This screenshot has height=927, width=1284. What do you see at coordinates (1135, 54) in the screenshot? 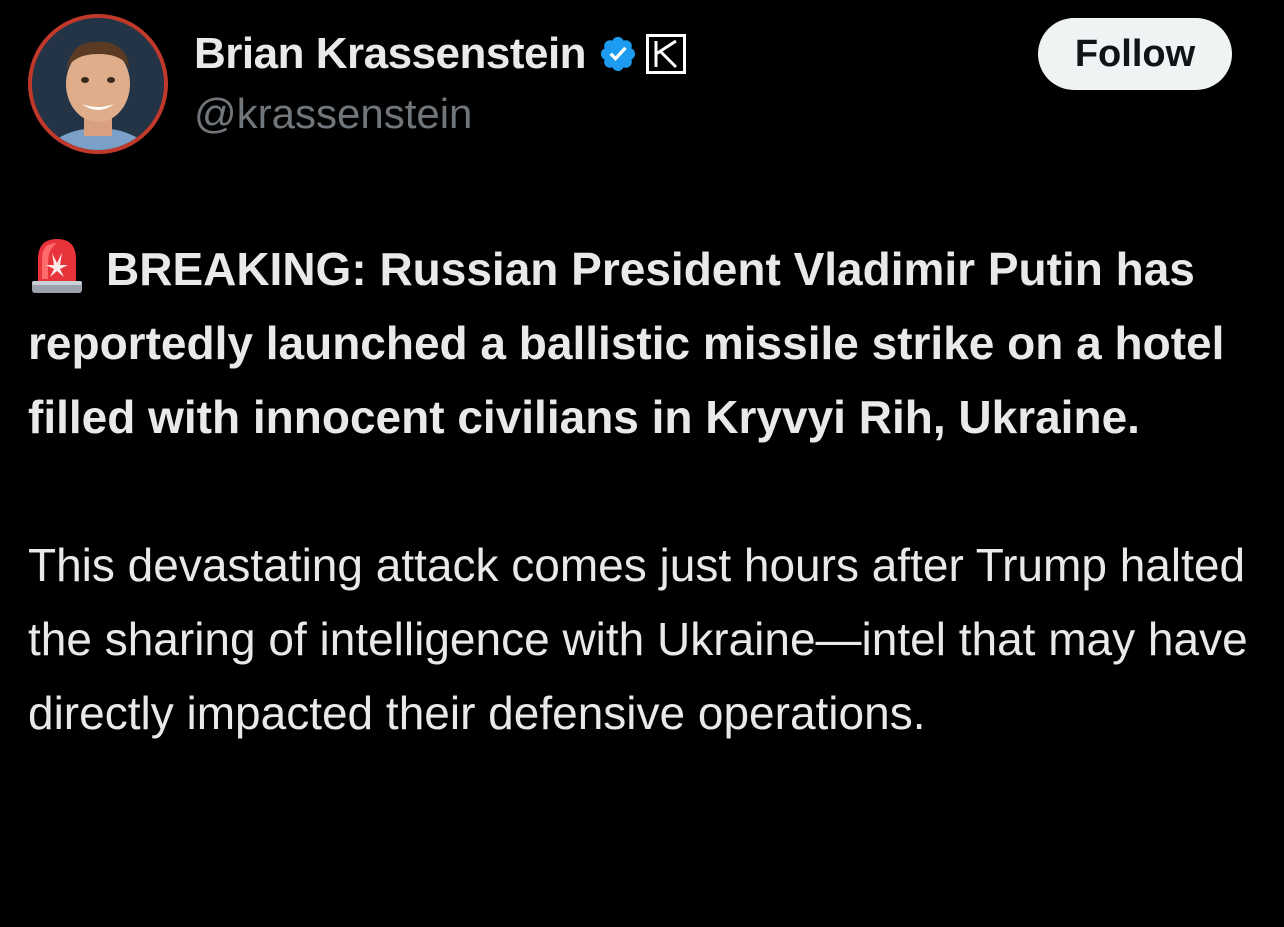
I see `follow-button: Follow` at bounding box center [1135, 54].